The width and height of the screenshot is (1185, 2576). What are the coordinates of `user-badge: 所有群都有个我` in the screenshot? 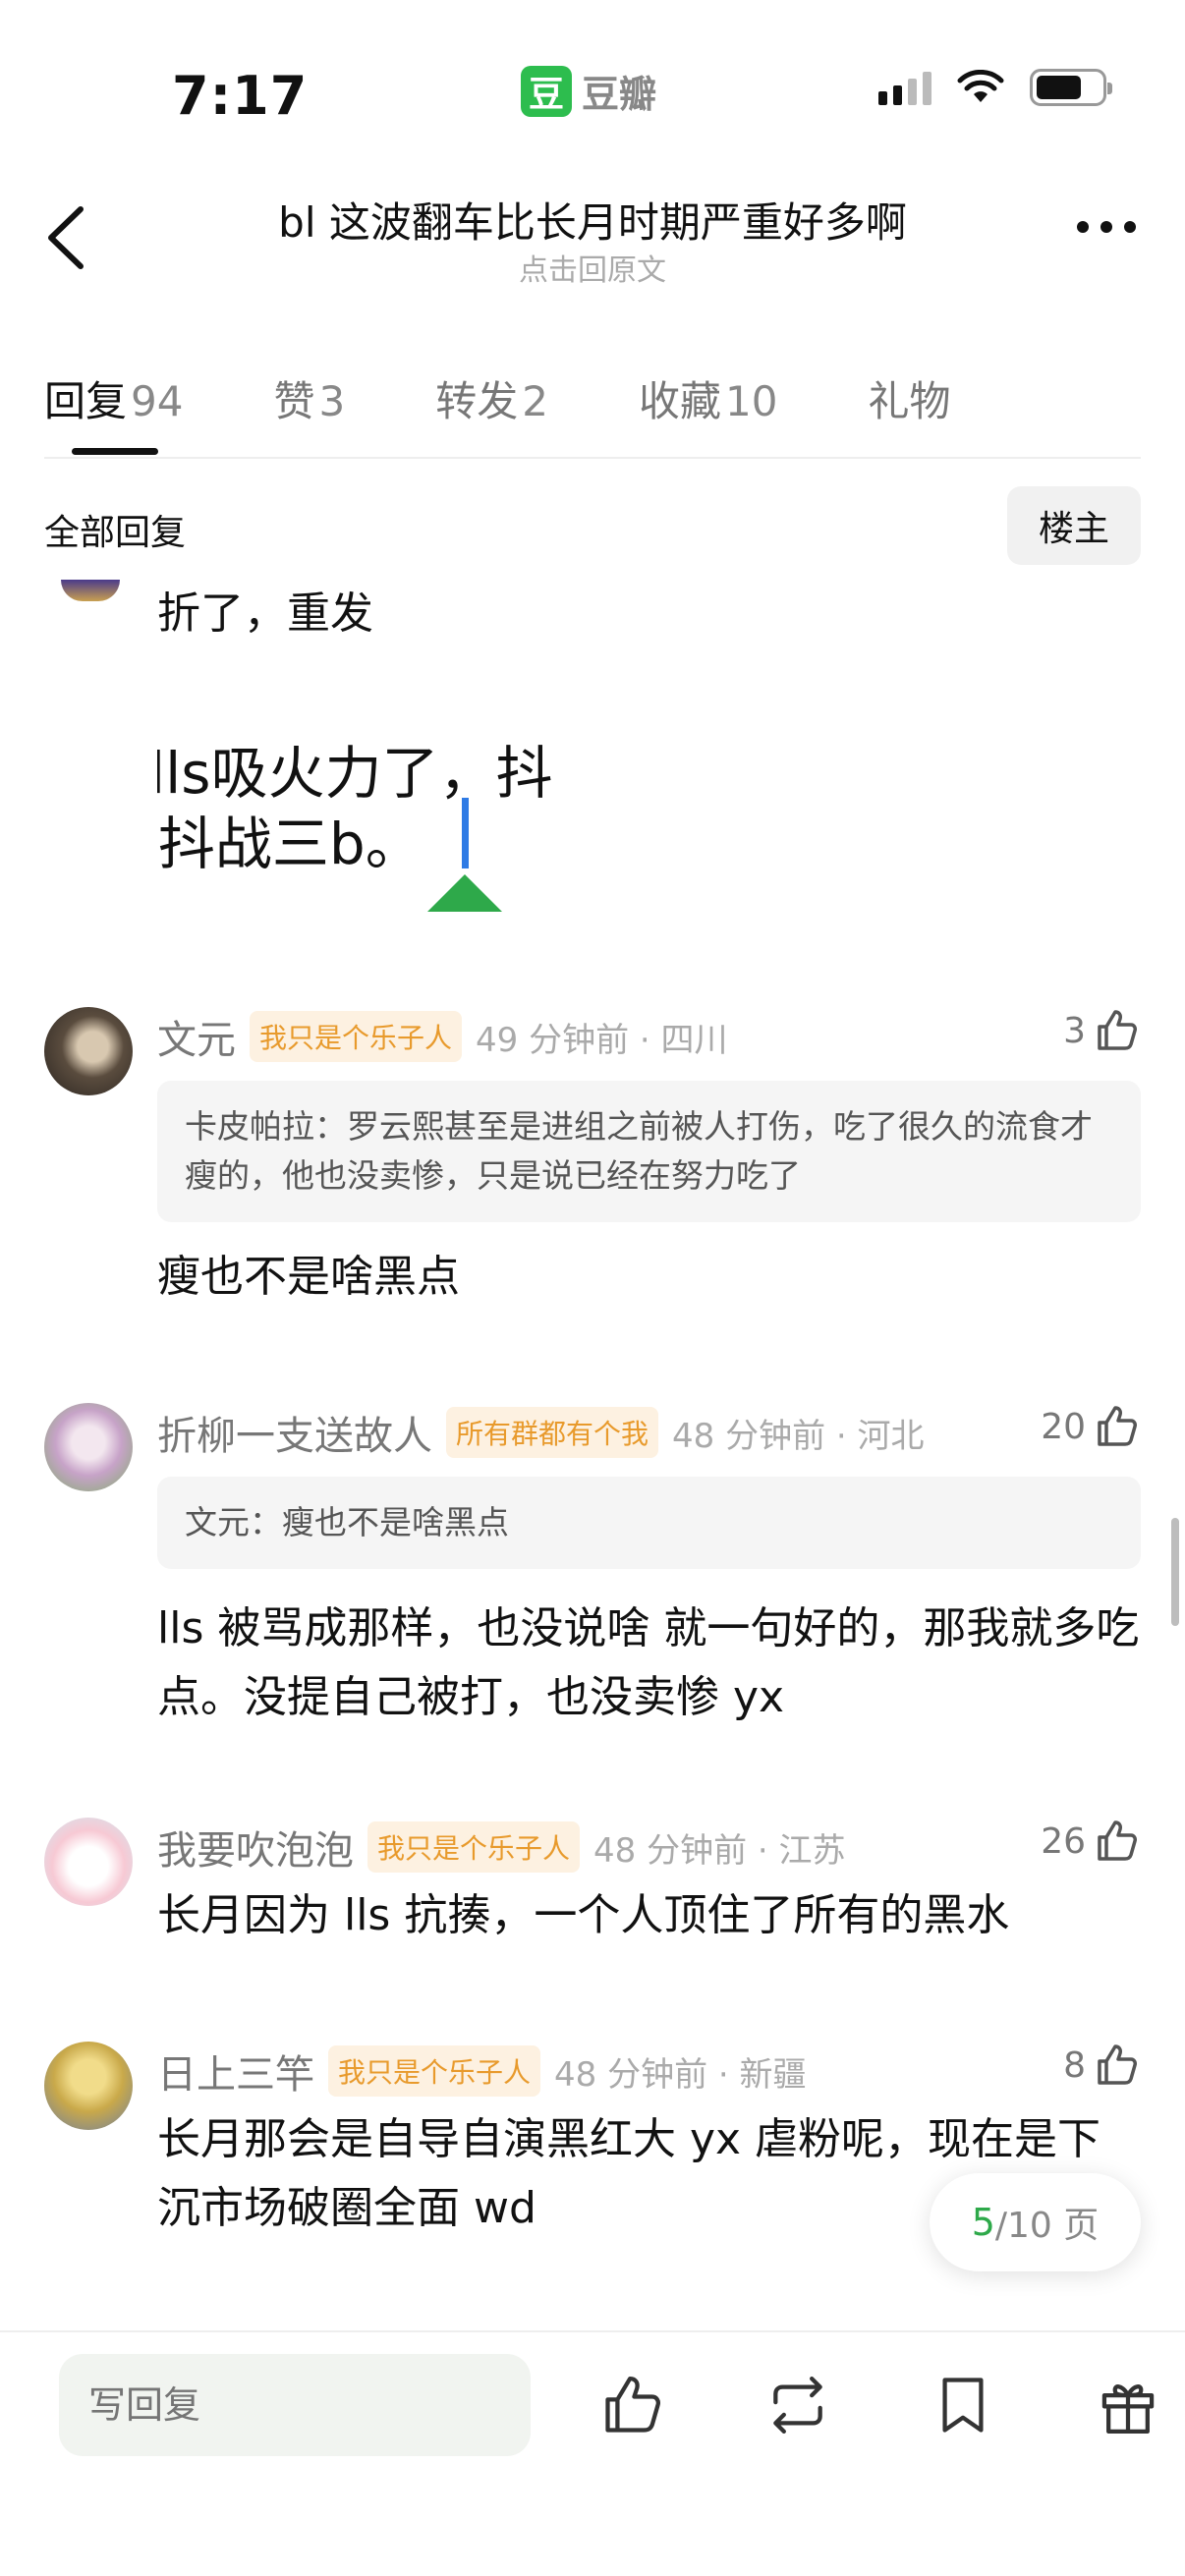 It's located at (552, 1432).